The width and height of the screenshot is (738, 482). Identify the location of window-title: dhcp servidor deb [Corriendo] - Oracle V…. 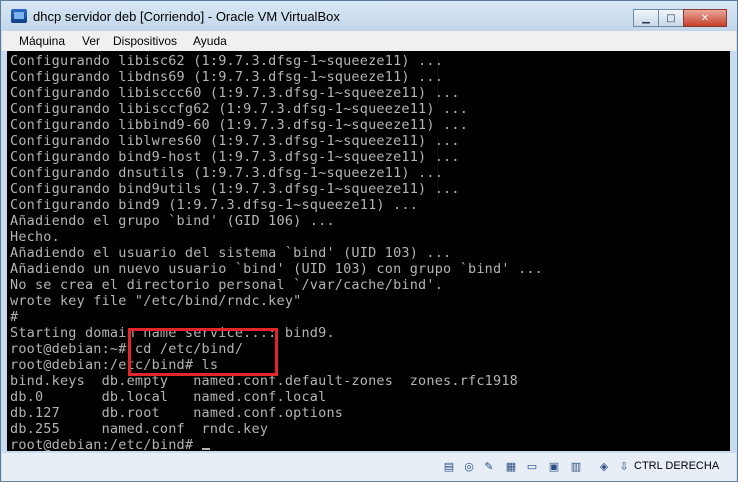
(186, 16).